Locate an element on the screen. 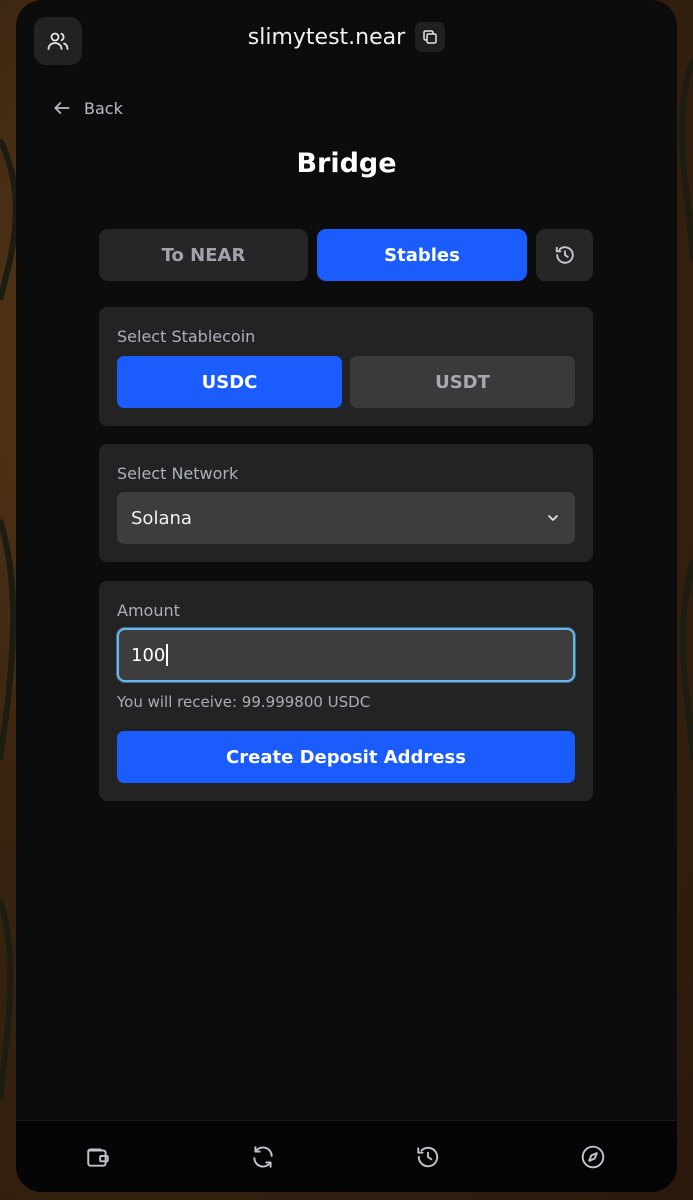 This screenshot has width=693, height=1200. network-card: Select Network Solana is located at coordinates (346, 503).